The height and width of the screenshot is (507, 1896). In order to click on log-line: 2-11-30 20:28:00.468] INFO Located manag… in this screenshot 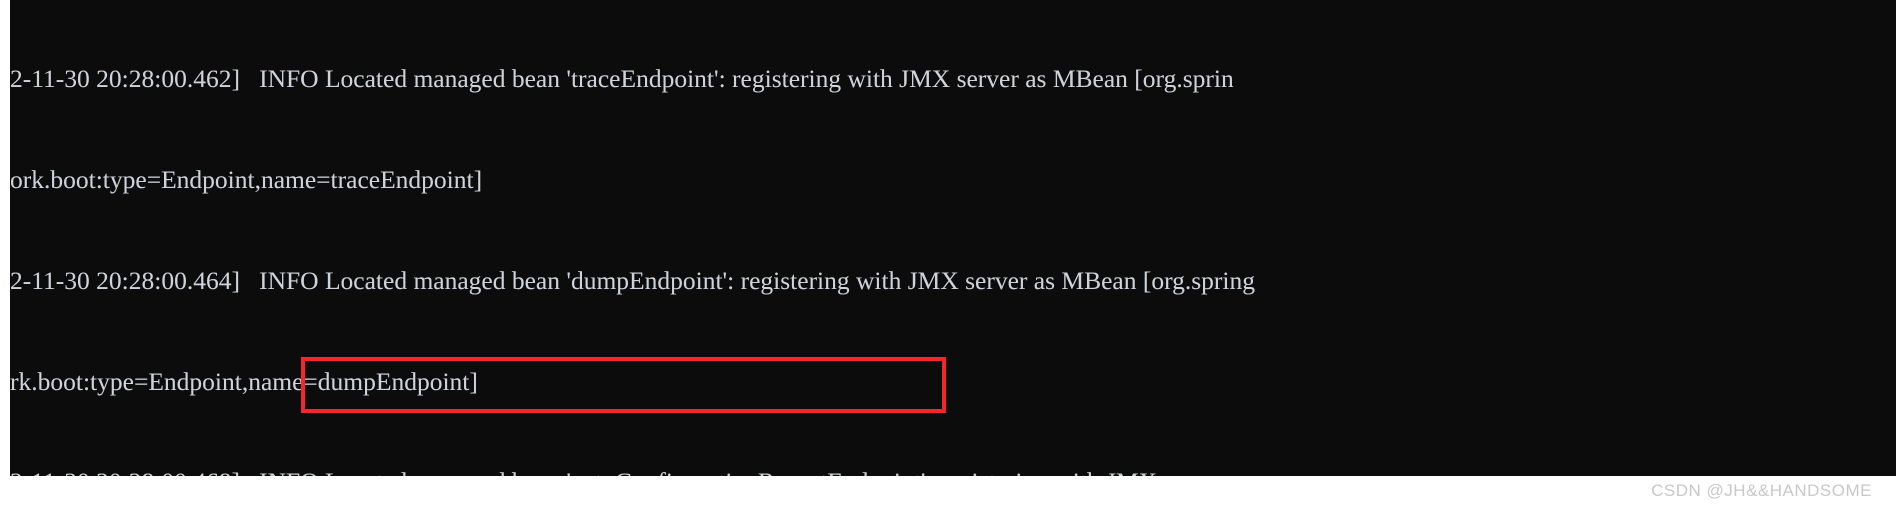, I will do `click(953, 470)`.